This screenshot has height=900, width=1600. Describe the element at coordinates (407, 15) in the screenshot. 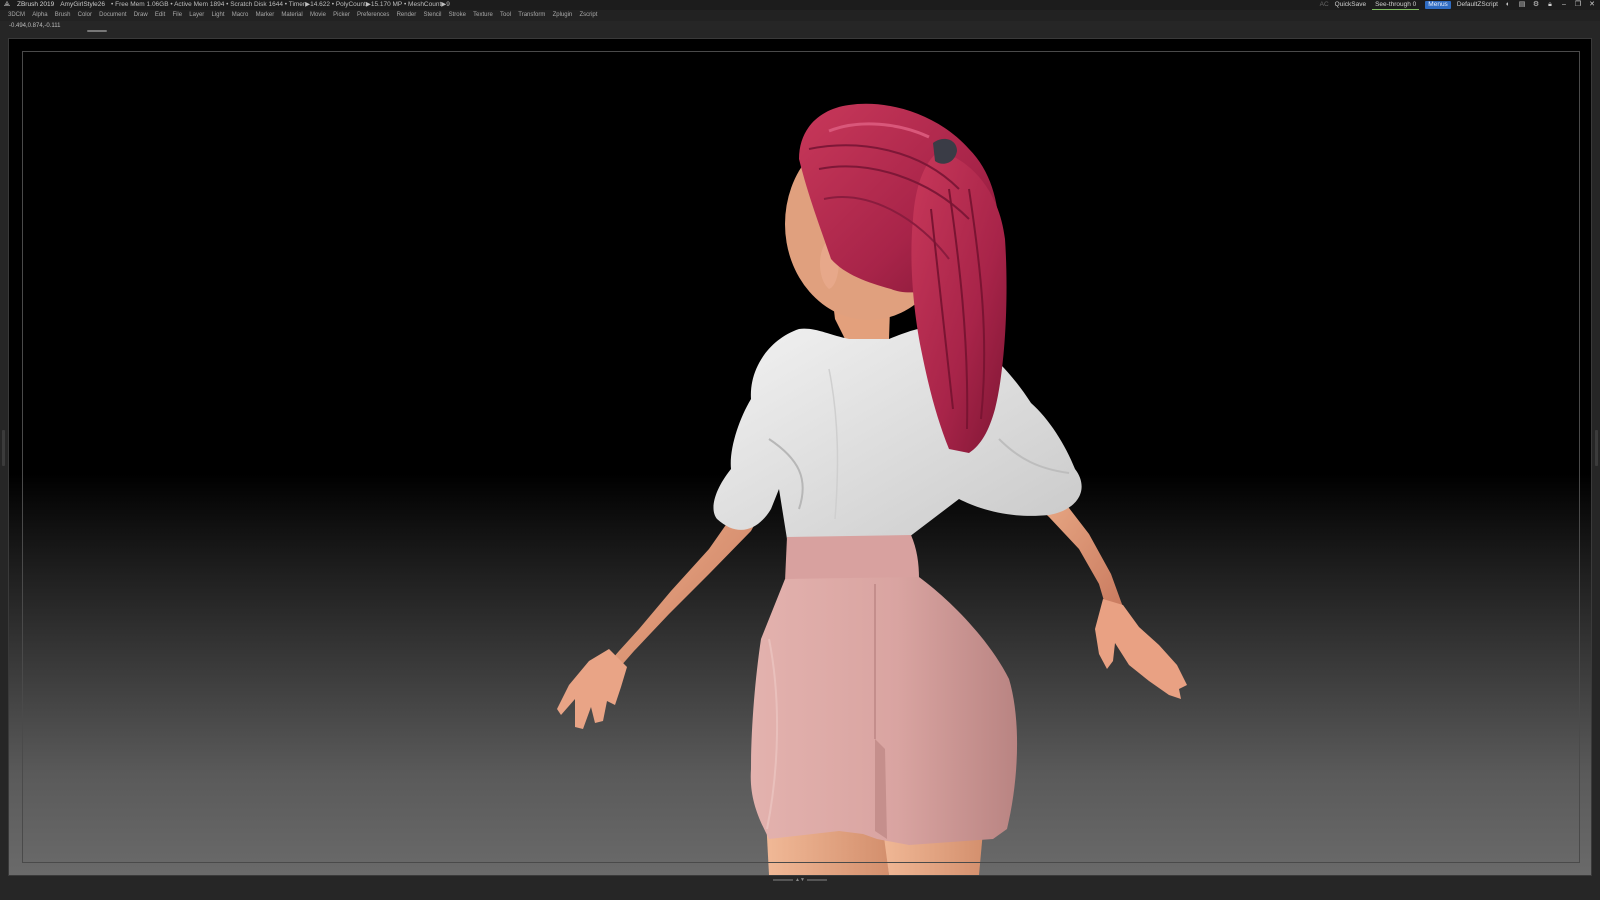

I see `menu-render: Render` at that location.